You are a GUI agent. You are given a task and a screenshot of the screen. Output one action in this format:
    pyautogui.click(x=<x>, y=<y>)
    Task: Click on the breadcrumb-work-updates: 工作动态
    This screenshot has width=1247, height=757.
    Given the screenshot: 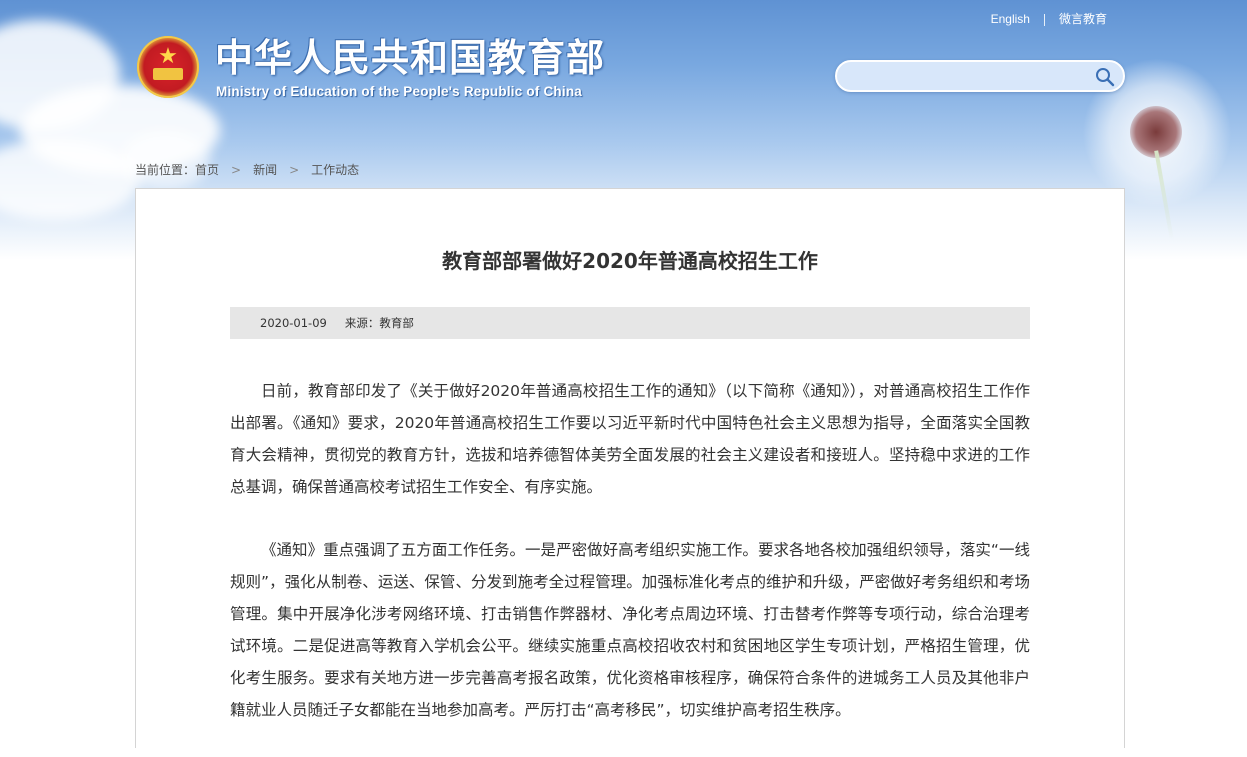 What is the action you would take?
    pyautogui.click(x=335, y=170)
    